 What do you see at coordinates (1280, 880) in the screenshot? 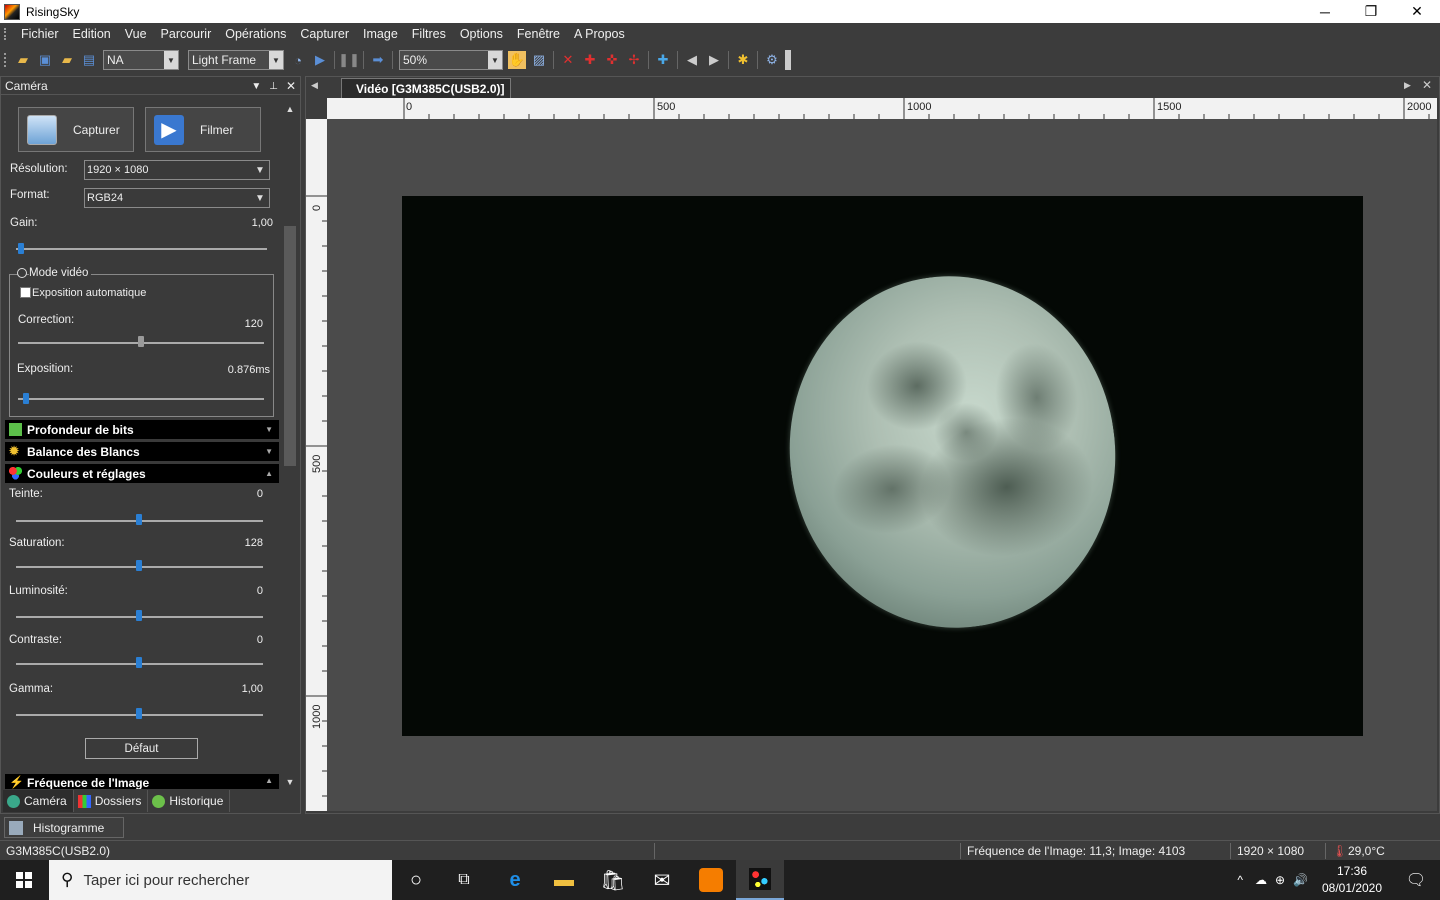
I see `network-icon: ⊕` at bounding box center [1280, 880].